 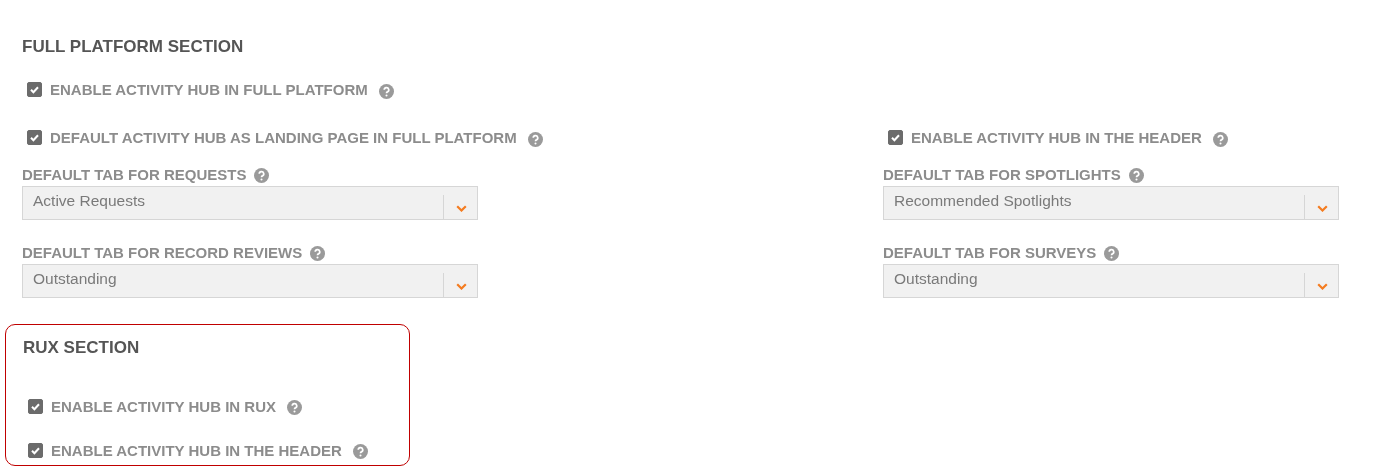 What do you see at coordinates (82, 348) in the screenshot?
I see `section-title: RUX SECTION` at bounding box center [82, 348].